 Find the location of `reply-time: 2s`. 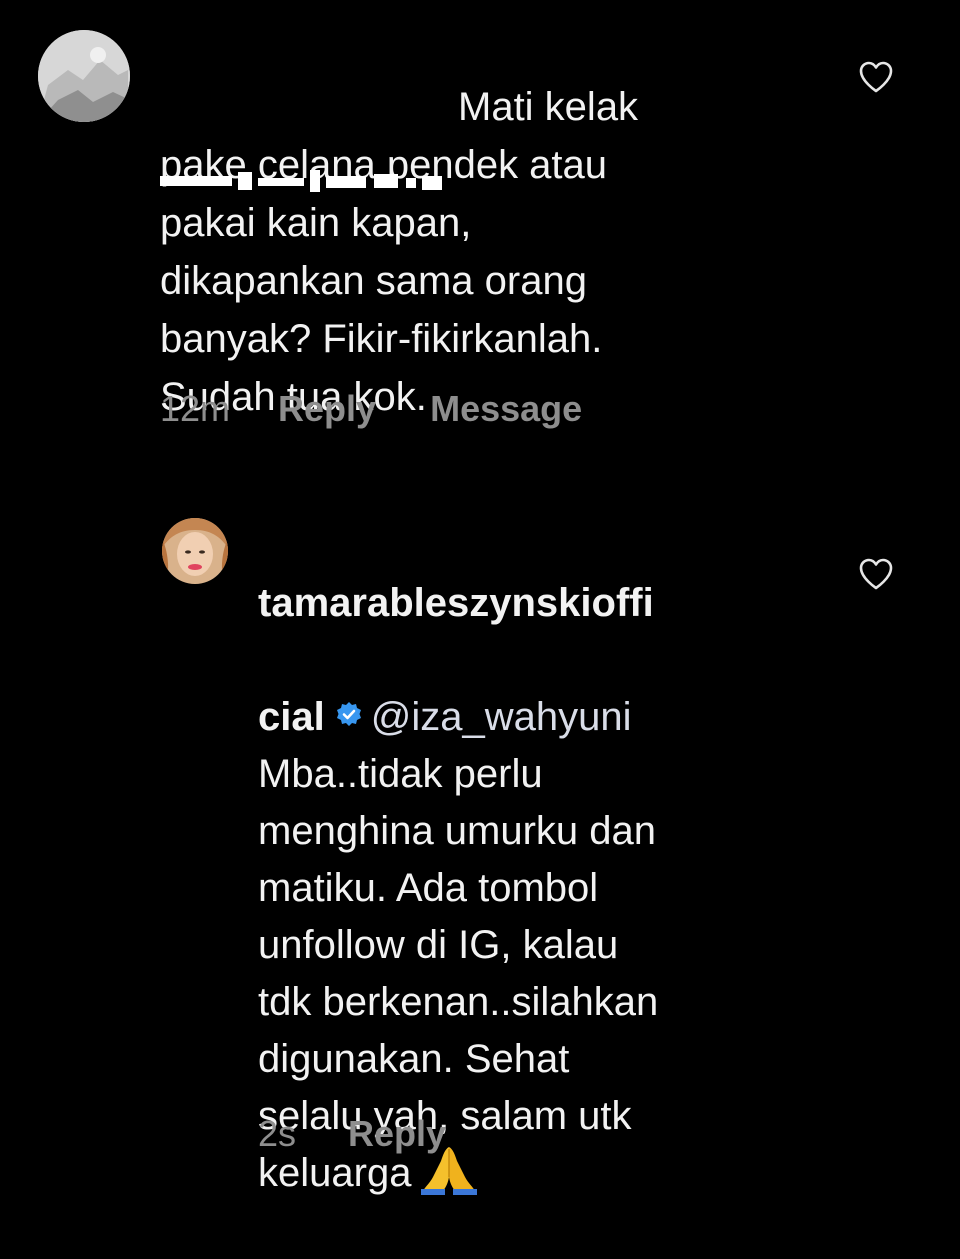

reply-time: 2s is located at coordinates (277, 1133).